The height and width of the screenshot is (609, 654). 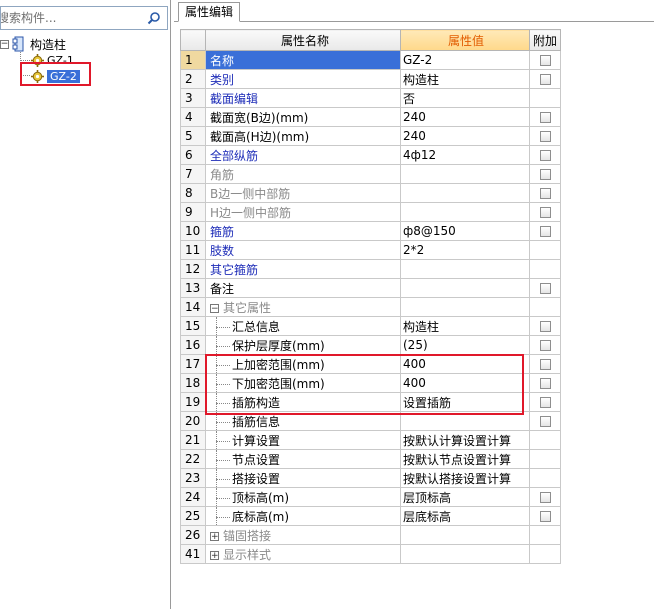 I want to click on table-row: 14− 其它属性, so click(x=370, y=307).